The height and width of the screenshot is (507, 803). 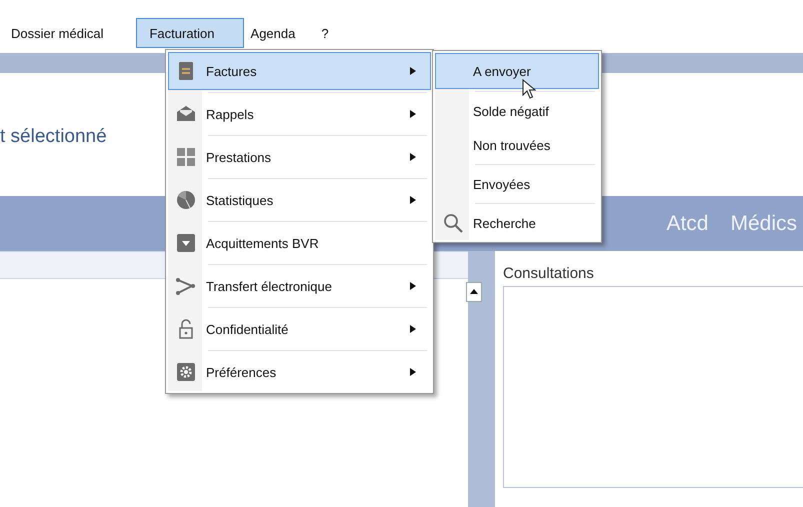 I want to click on menu-item: Solde négatif, so click(x=517, y=111).